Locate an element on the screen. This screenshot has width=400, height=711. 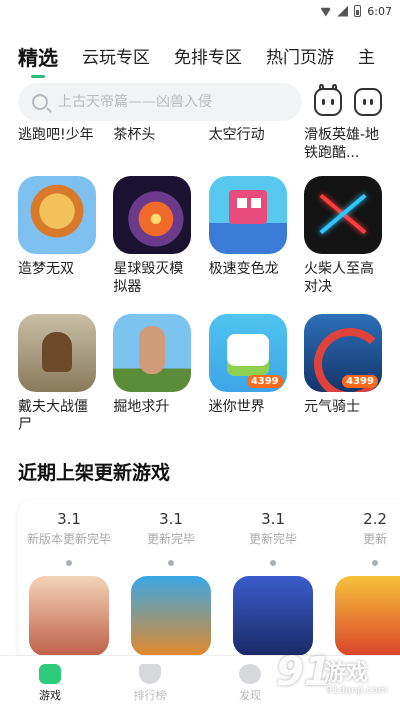
game-name: 茶杯头 is located at coordinates (134, 135).